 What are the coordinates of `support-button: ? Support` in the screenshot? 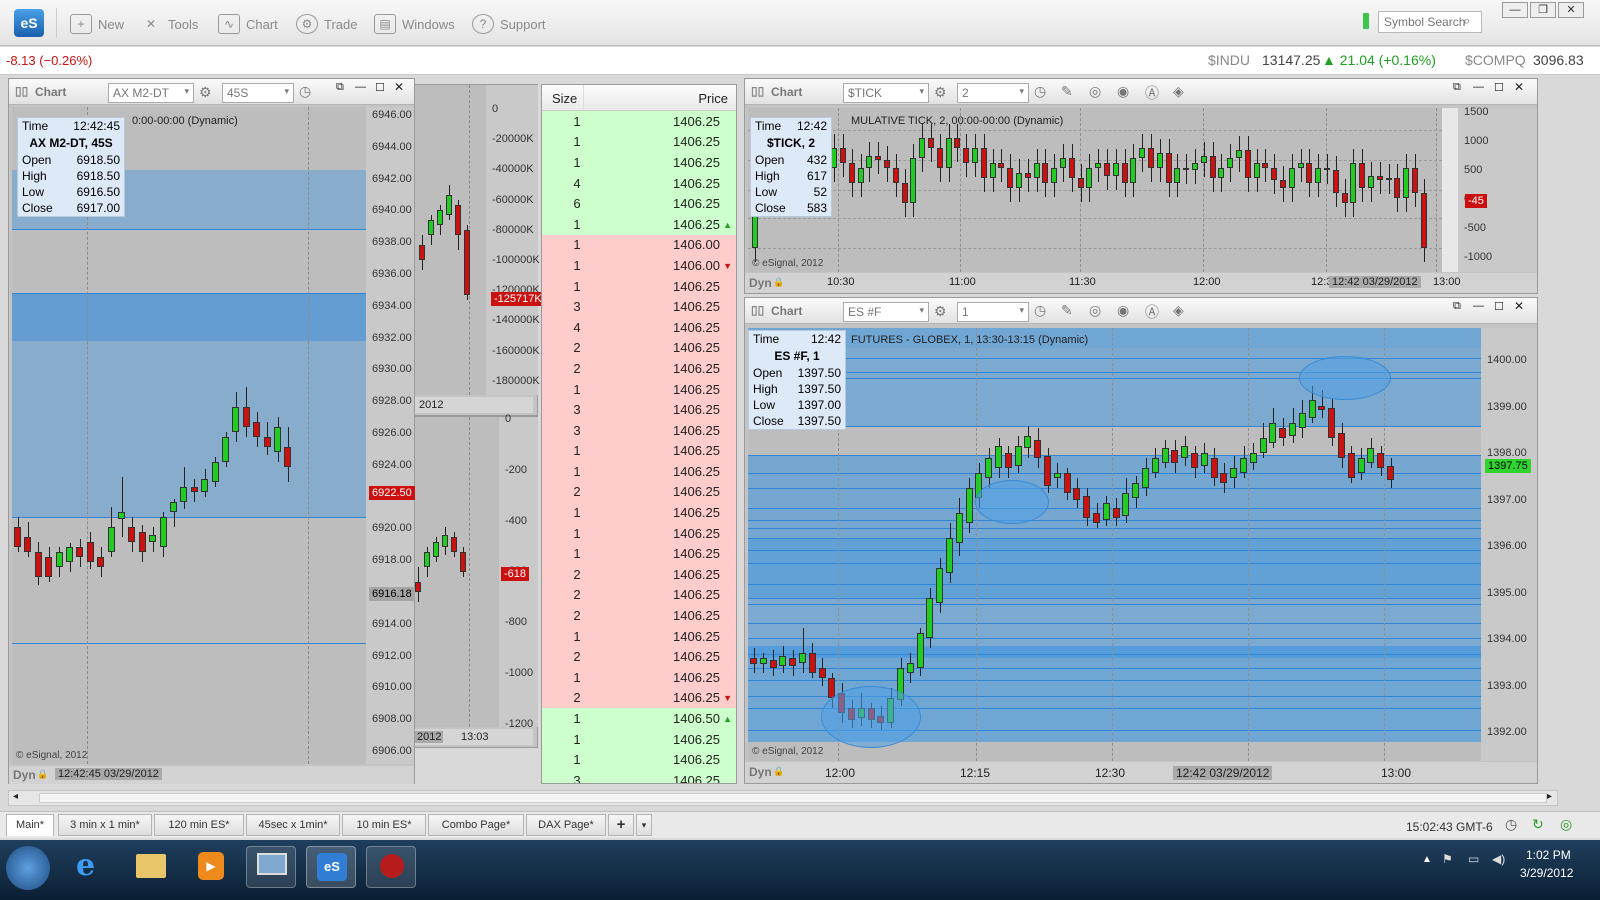 It's located at (509, 24).